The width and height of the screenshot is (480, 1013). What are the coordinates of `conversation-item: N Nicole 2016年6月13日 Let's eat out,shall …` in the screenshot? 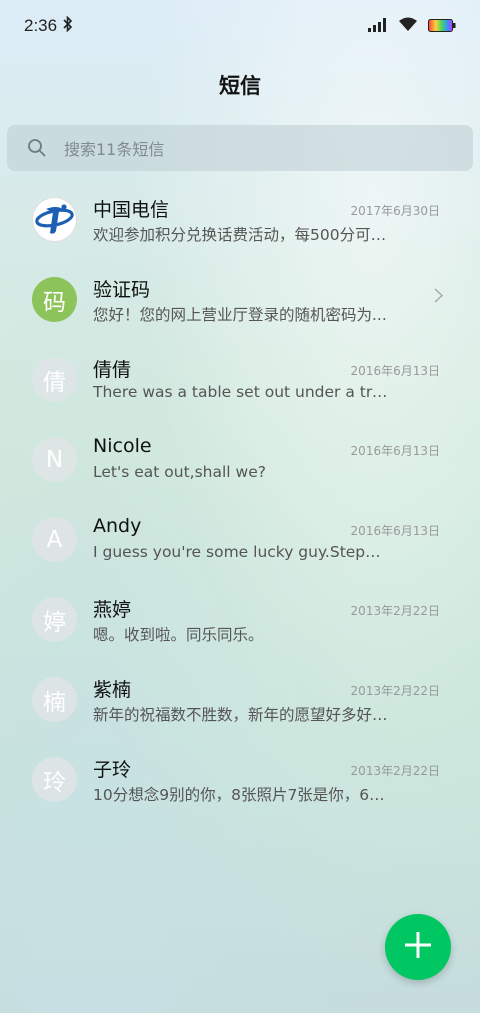 It's located at (240, 458).